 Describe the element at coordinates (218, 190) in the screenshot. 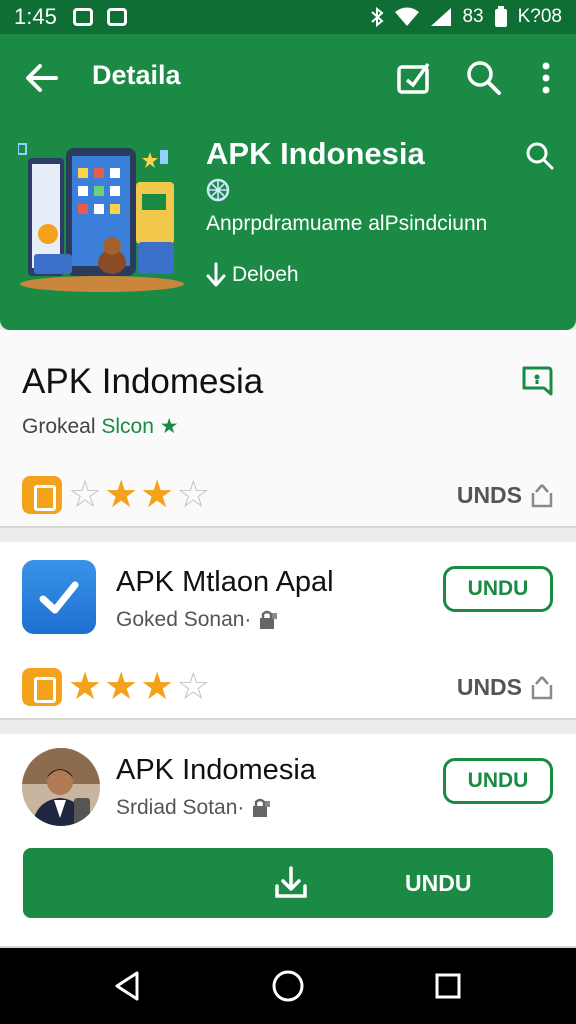

I see `globe-icon` at that location.